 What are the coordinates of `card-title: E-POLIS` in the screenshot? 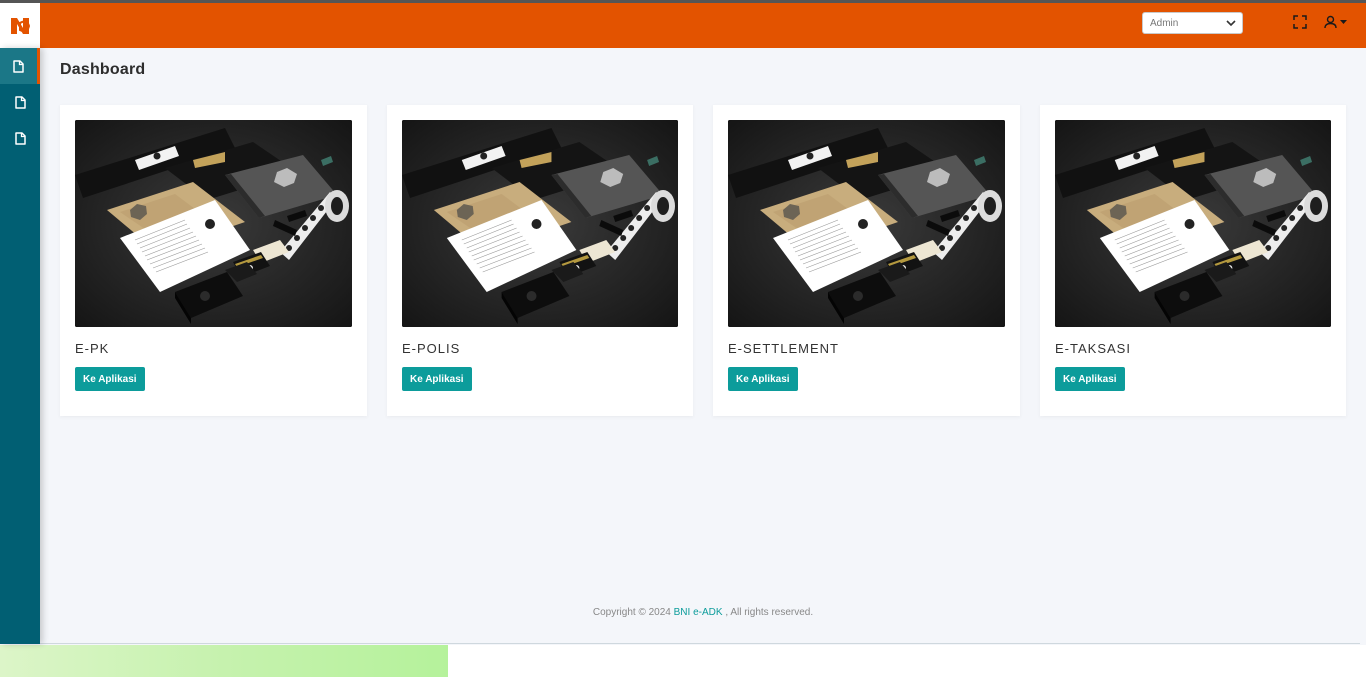 It's located at (431, 348).